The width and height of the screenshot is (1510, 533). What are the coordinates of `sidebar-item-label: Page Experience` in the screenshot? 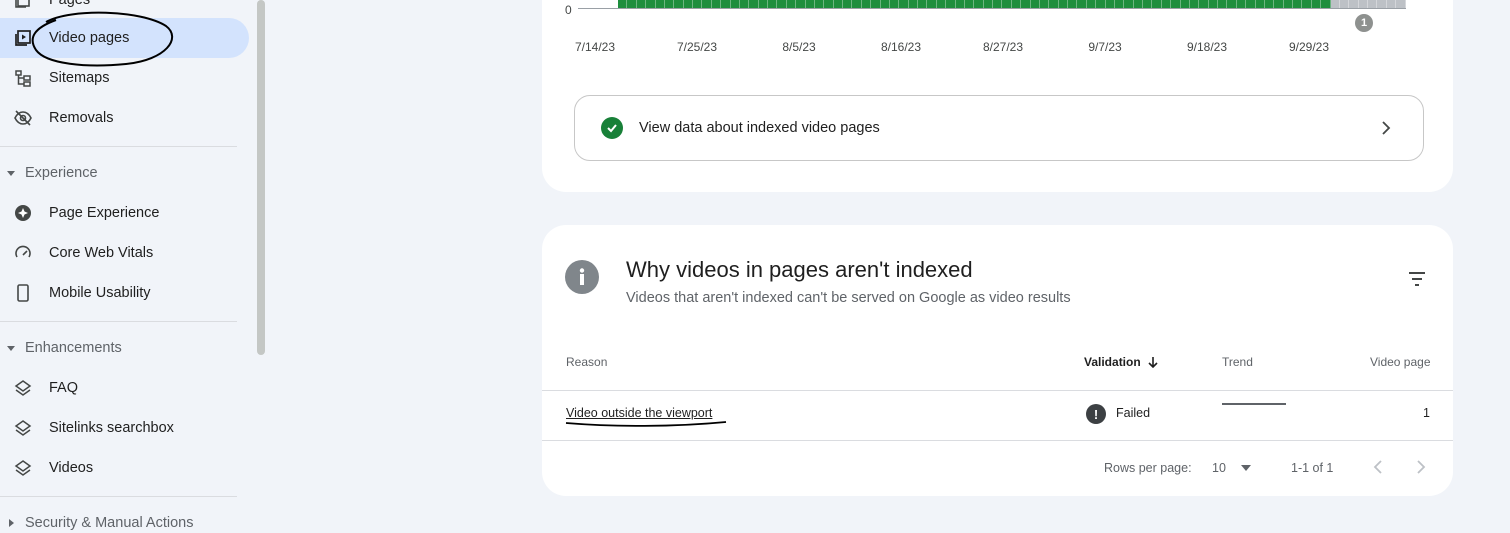 It's located at (104, 213).